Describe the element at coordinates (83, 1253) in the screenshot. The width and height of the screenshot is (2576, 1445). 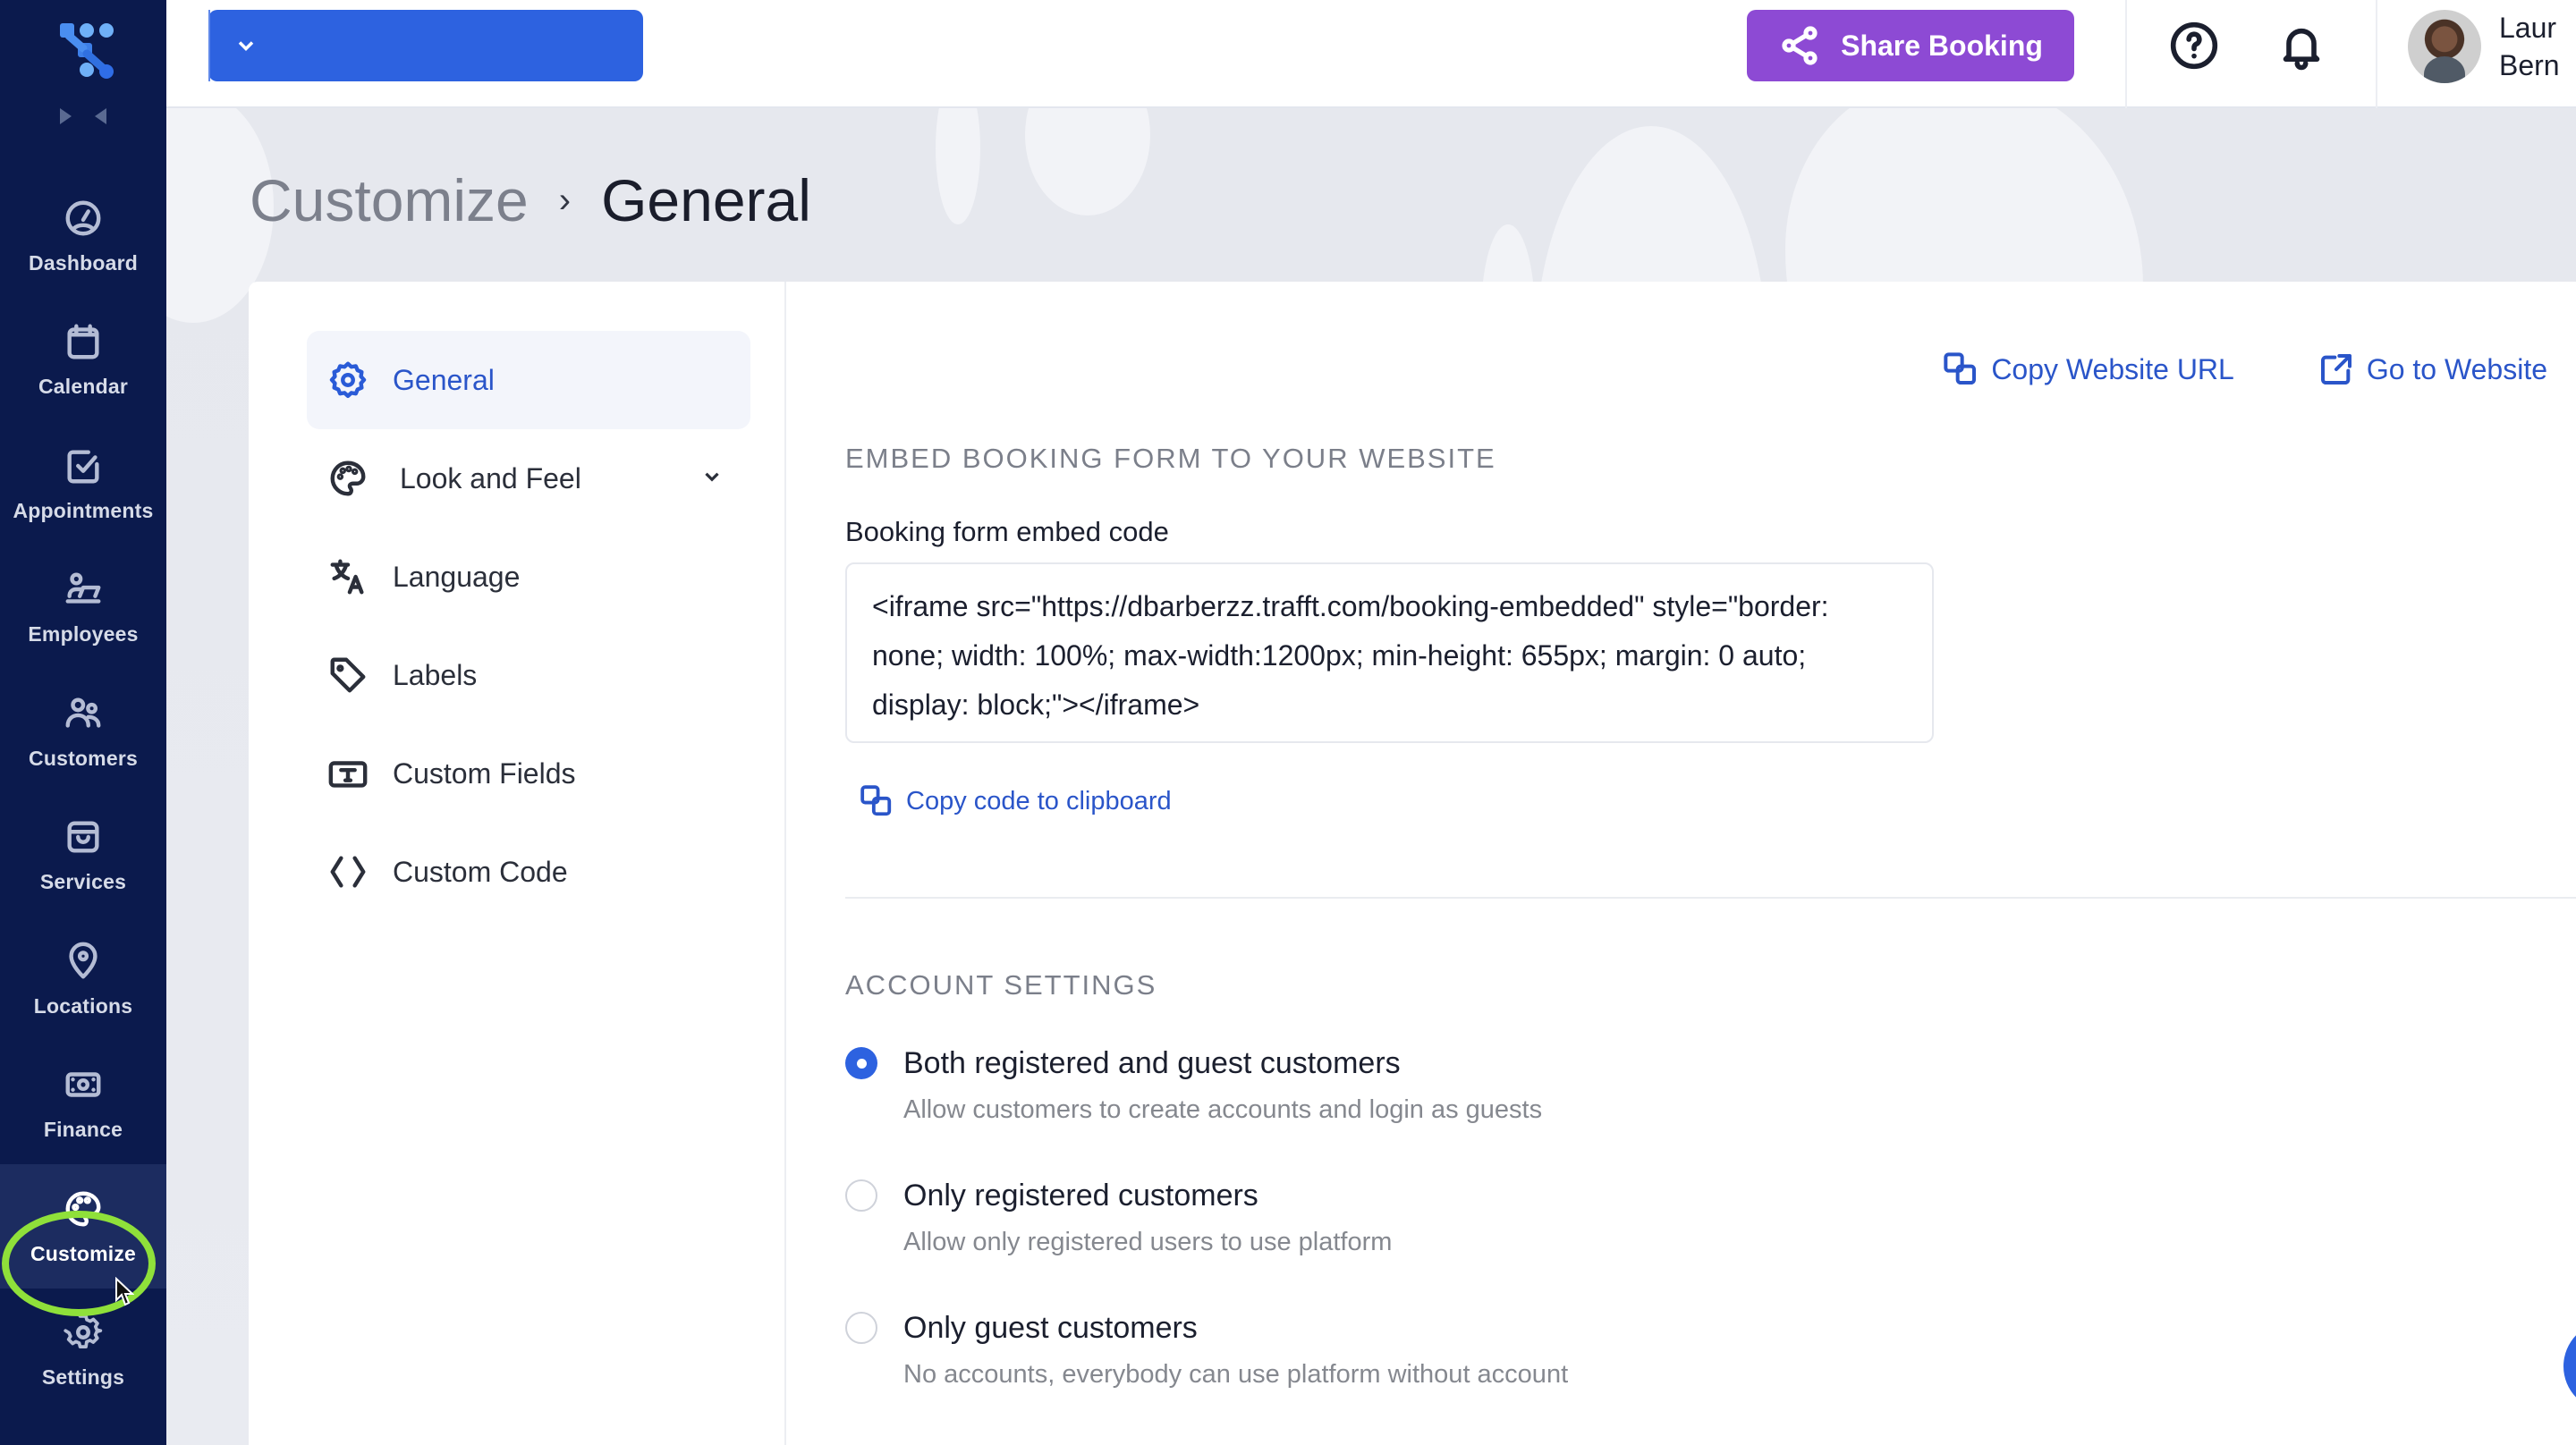
I see `sidebar-item-label: Customize` at that location.